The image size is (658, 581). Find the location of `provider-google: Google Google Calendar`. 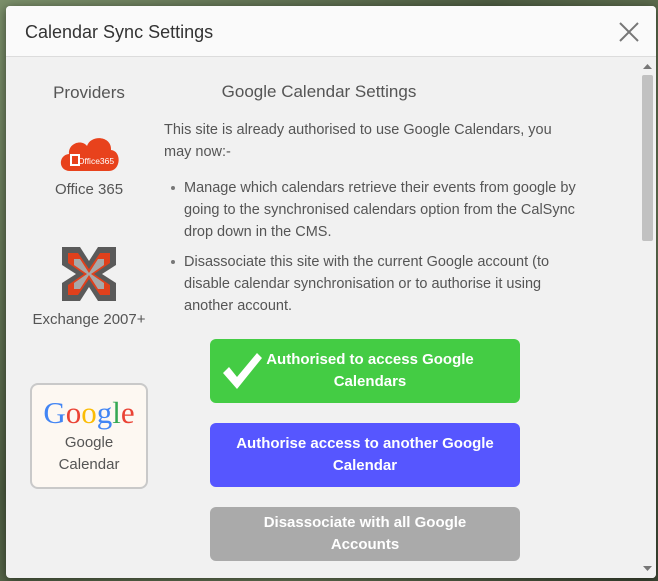

provider-google: Google Google Calendar is located at coordinates (89, 436).